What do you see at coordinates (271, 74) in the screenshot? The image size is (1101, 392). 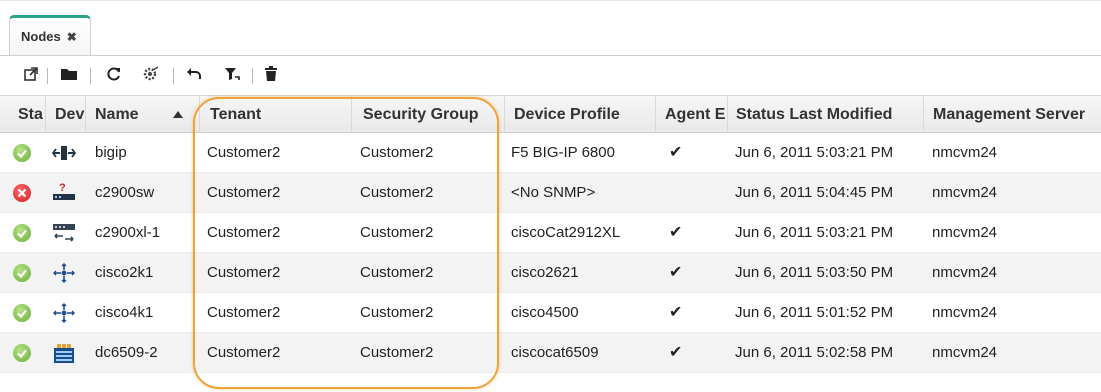 I see `delete-icon` at bounding box center [271, 74].